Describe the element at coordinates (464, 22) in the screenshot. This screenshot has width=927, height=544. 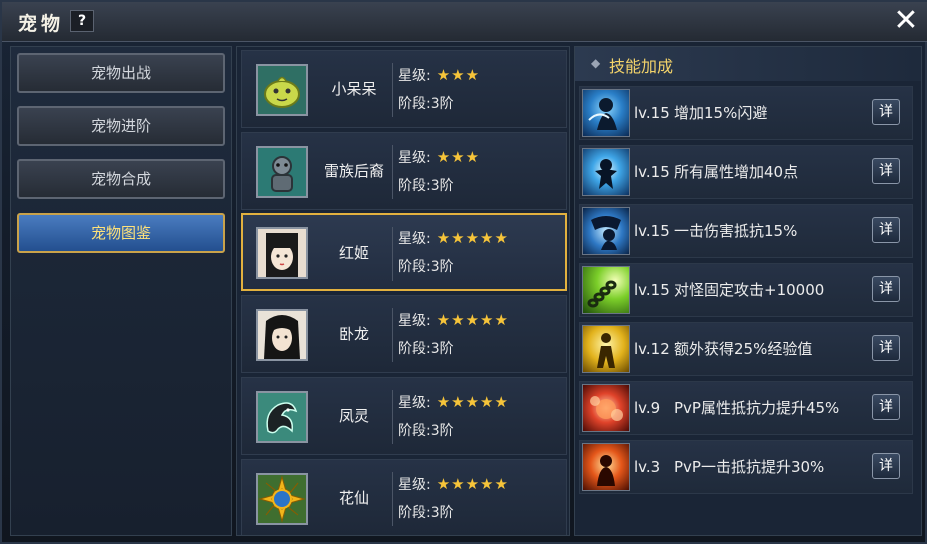
I see `title-bar: 宠物 ? ✕` at that location.